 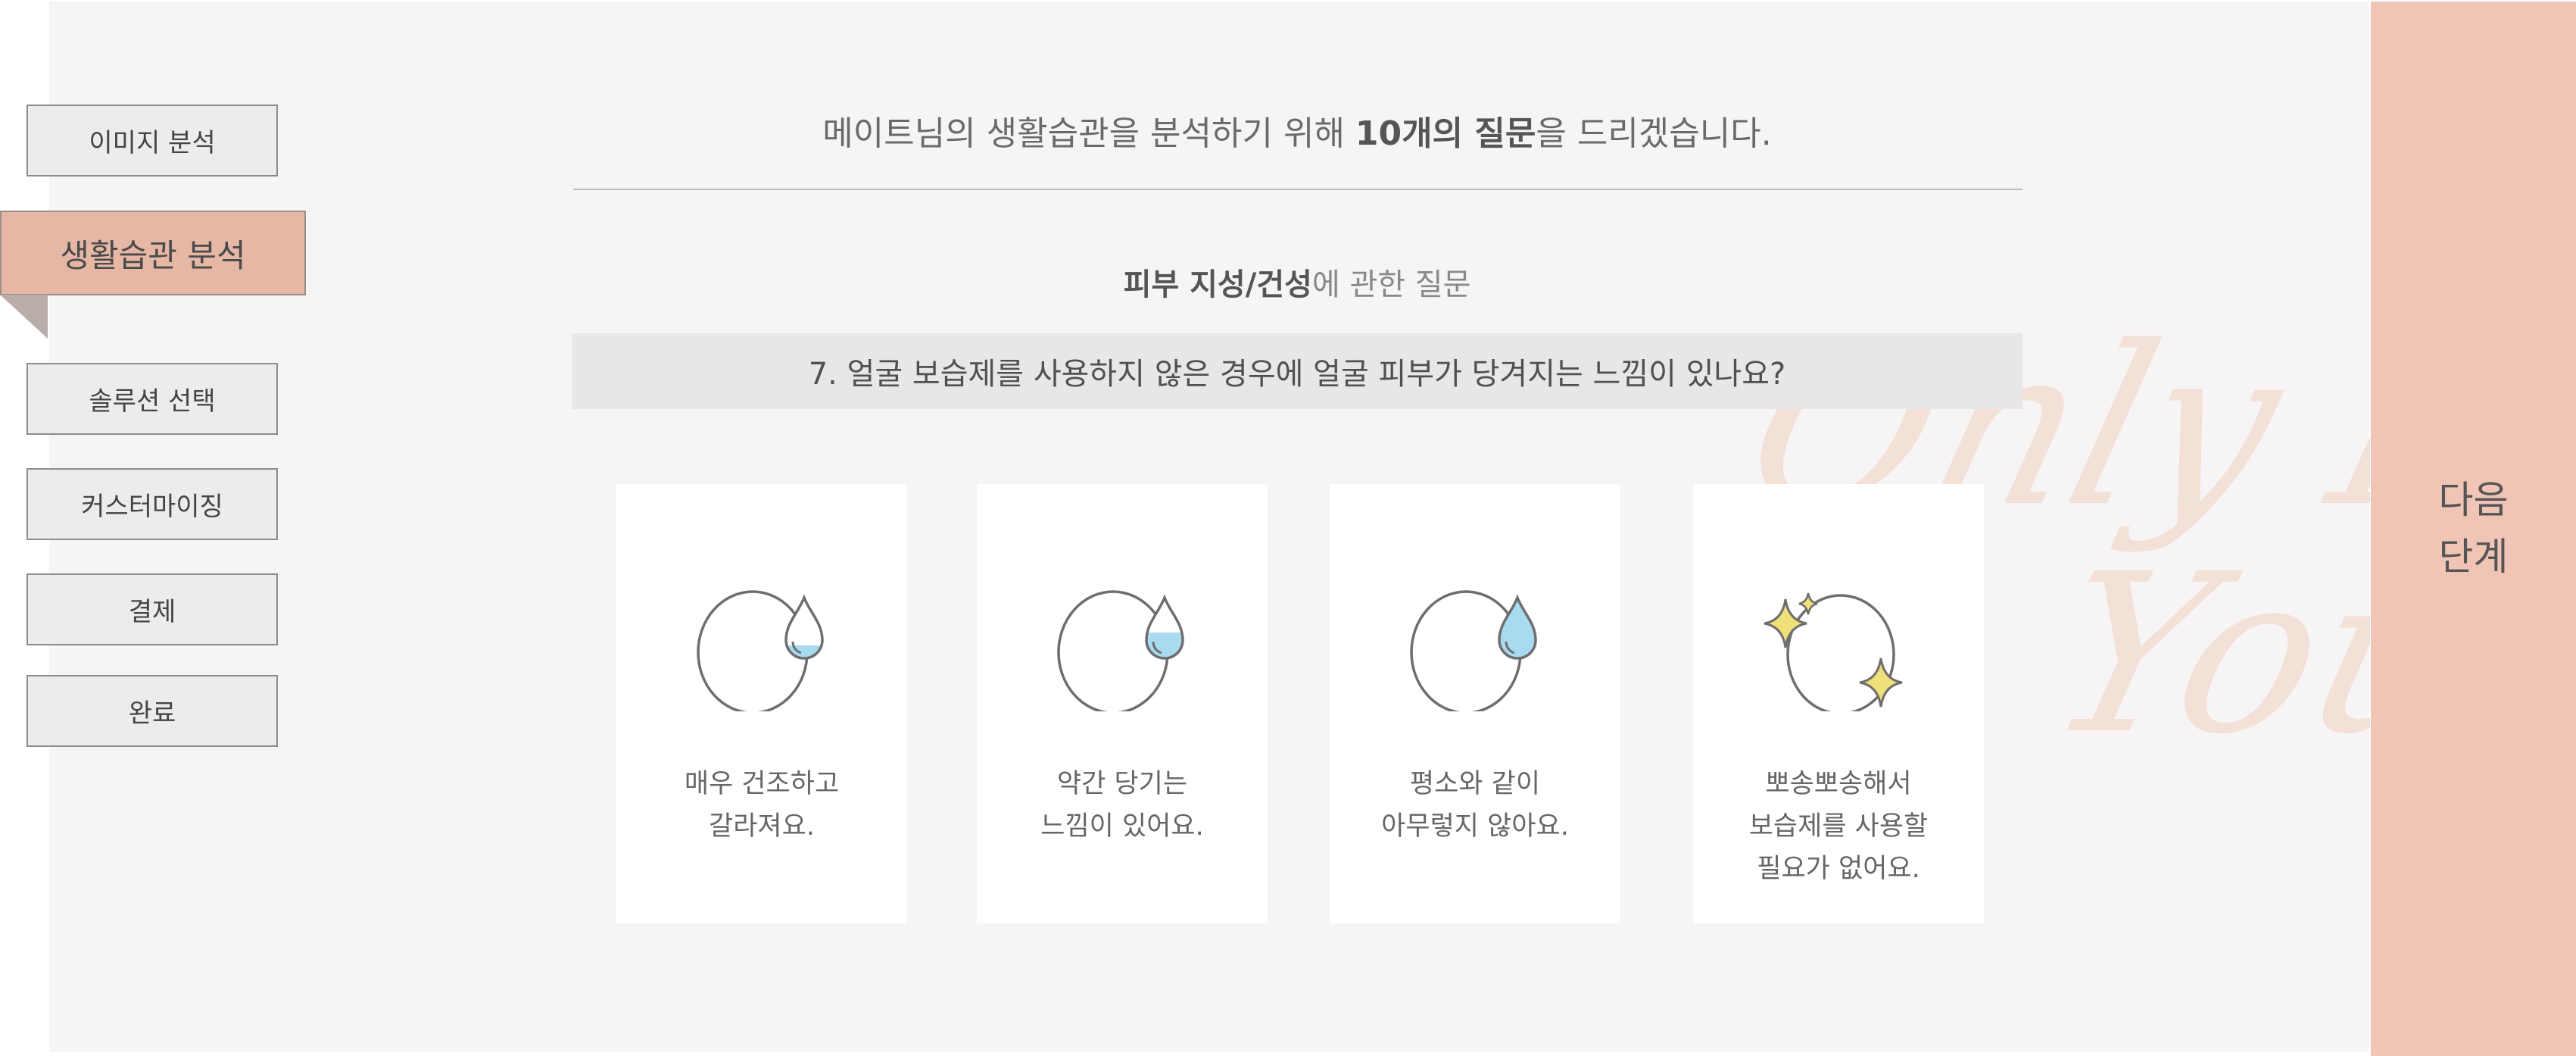 I want to click on option-card-normal: 평소와 같이 아무렇지 않아요., so click(x=1475, y=704).